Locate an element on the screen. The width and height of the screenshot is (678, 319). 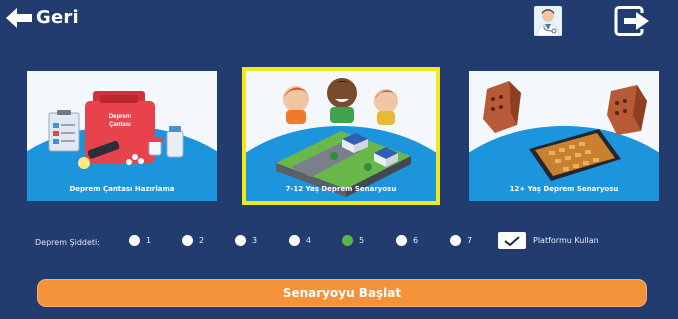
arrow-left-icon is located at coordinates (19, 17).